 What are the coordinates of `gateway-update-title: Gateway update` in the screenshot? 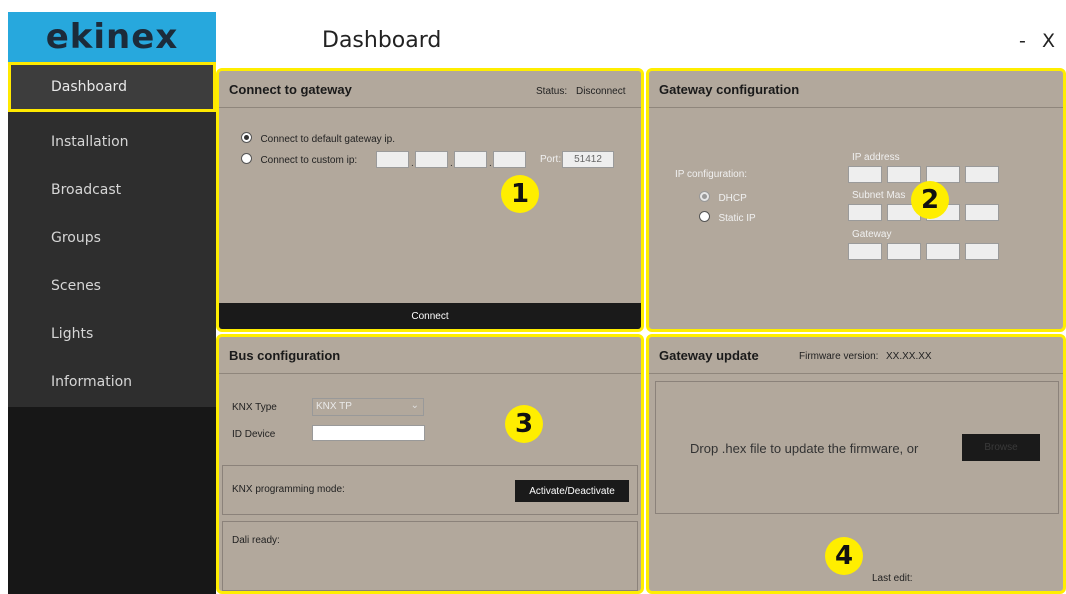 It's located at (709, 355).